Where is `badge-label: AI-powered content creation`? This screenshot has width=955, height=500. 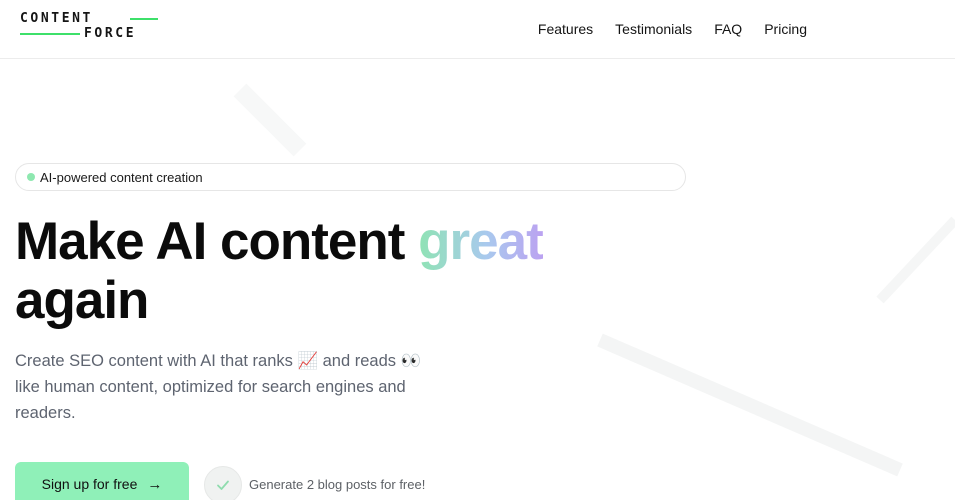 badge-label: AI-powered content creation is located at coordinates (121, 177).